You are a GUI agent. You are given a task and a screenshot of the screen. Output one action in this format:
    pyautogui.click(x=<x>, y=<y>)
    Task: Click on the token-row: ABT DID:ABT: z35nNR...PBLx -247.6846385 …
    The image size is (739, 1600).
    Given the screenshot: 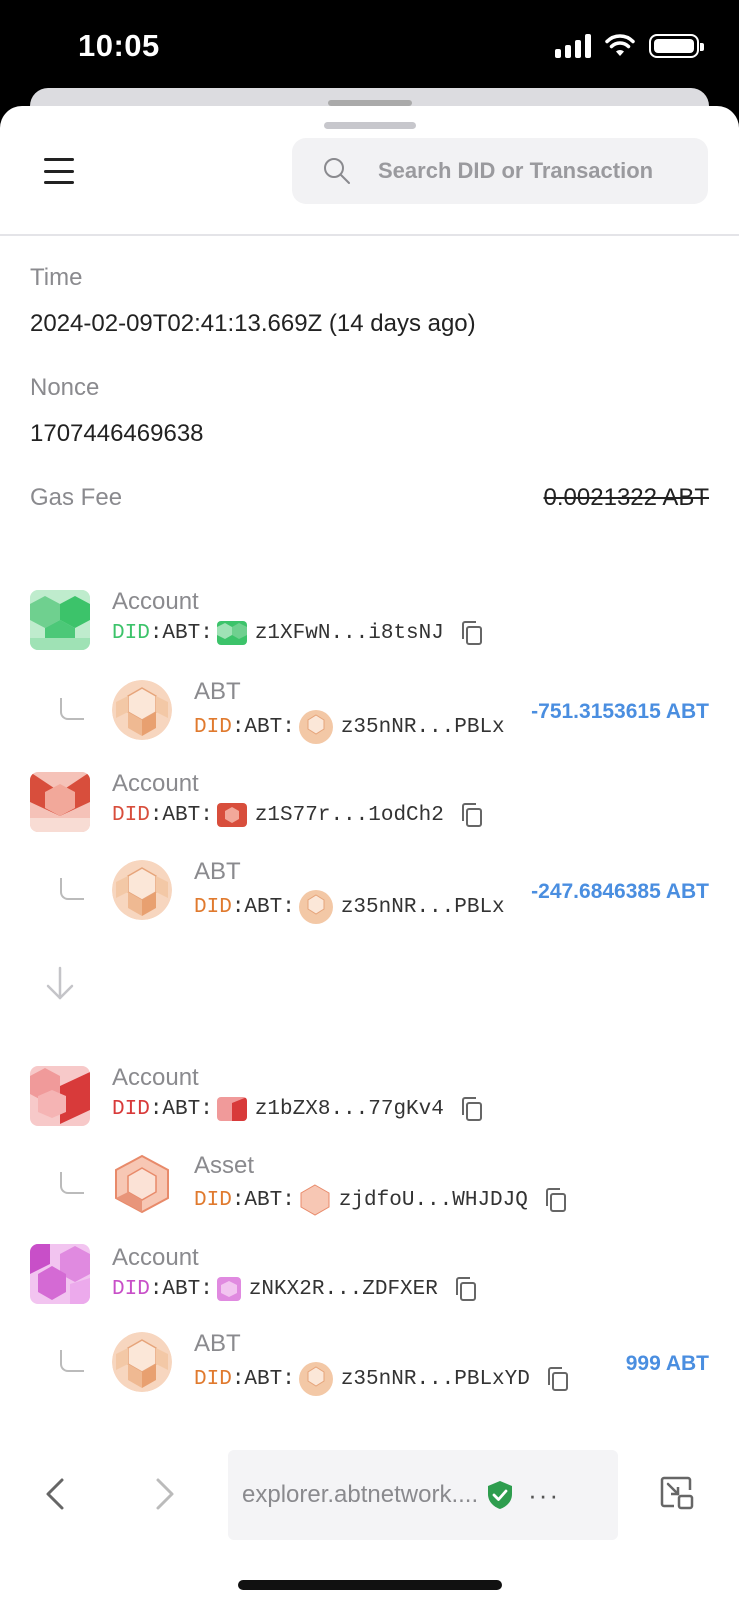 What is the action you would take?
    pyautogui.click(x=369, y=896)
    